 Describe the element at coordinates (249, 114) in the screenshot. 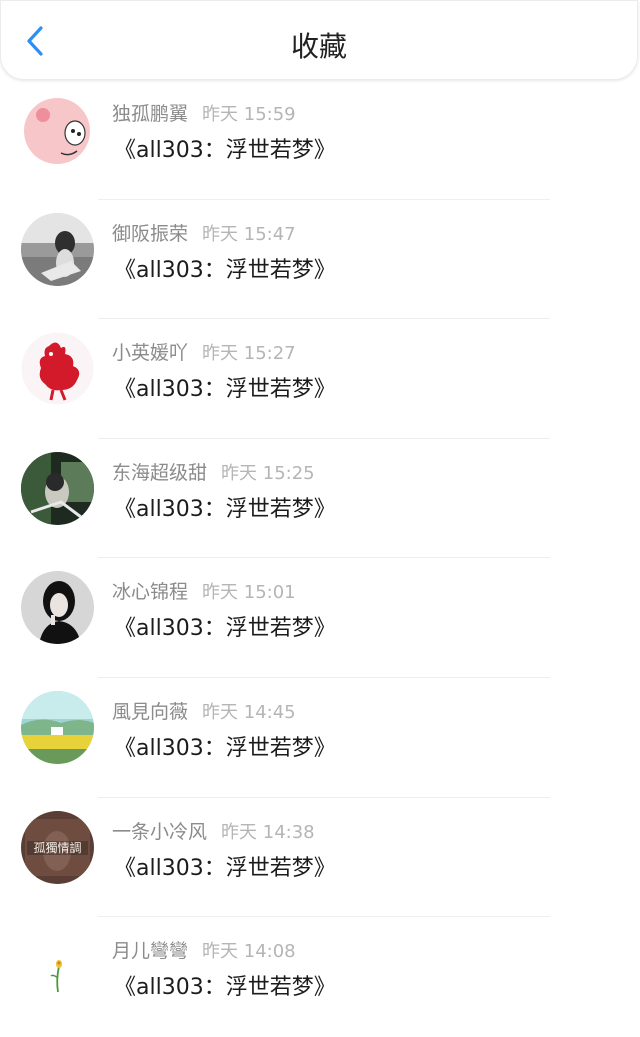

I see `timestamp: 昨天 15:59` at that location.